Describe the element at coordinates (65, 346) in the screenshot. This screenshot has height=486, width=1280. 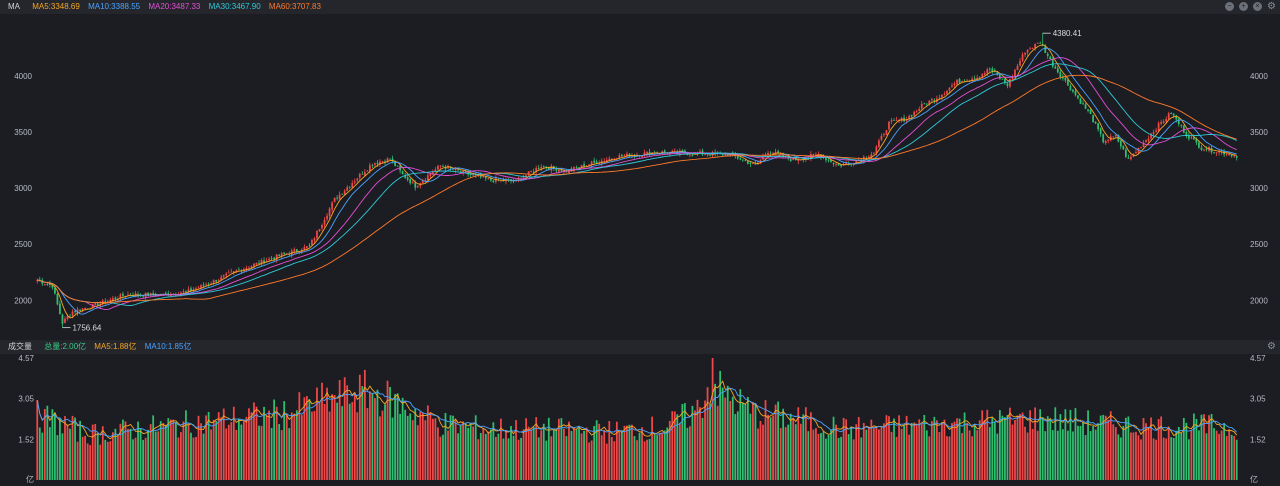
I see `total-volume-legend: 总量:2.00亿` at that location.